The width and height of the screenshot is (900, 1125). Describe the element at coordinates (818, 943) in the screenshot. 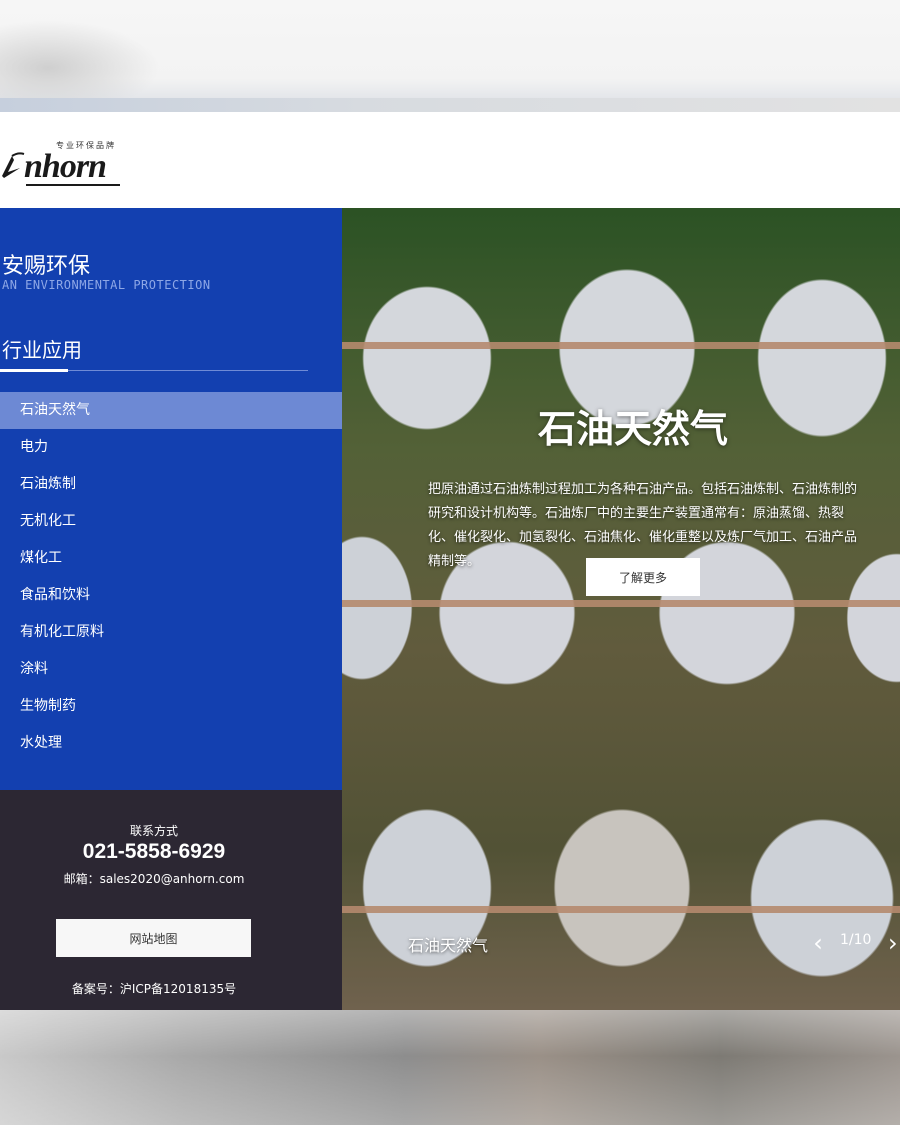

I see `chevron-left-icon: ‹` at that location.